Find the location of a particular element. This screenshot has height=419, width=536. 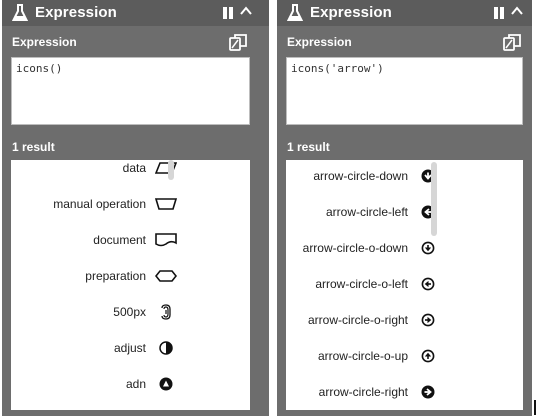

hexagon-icon is located at coordinates (166, 276).